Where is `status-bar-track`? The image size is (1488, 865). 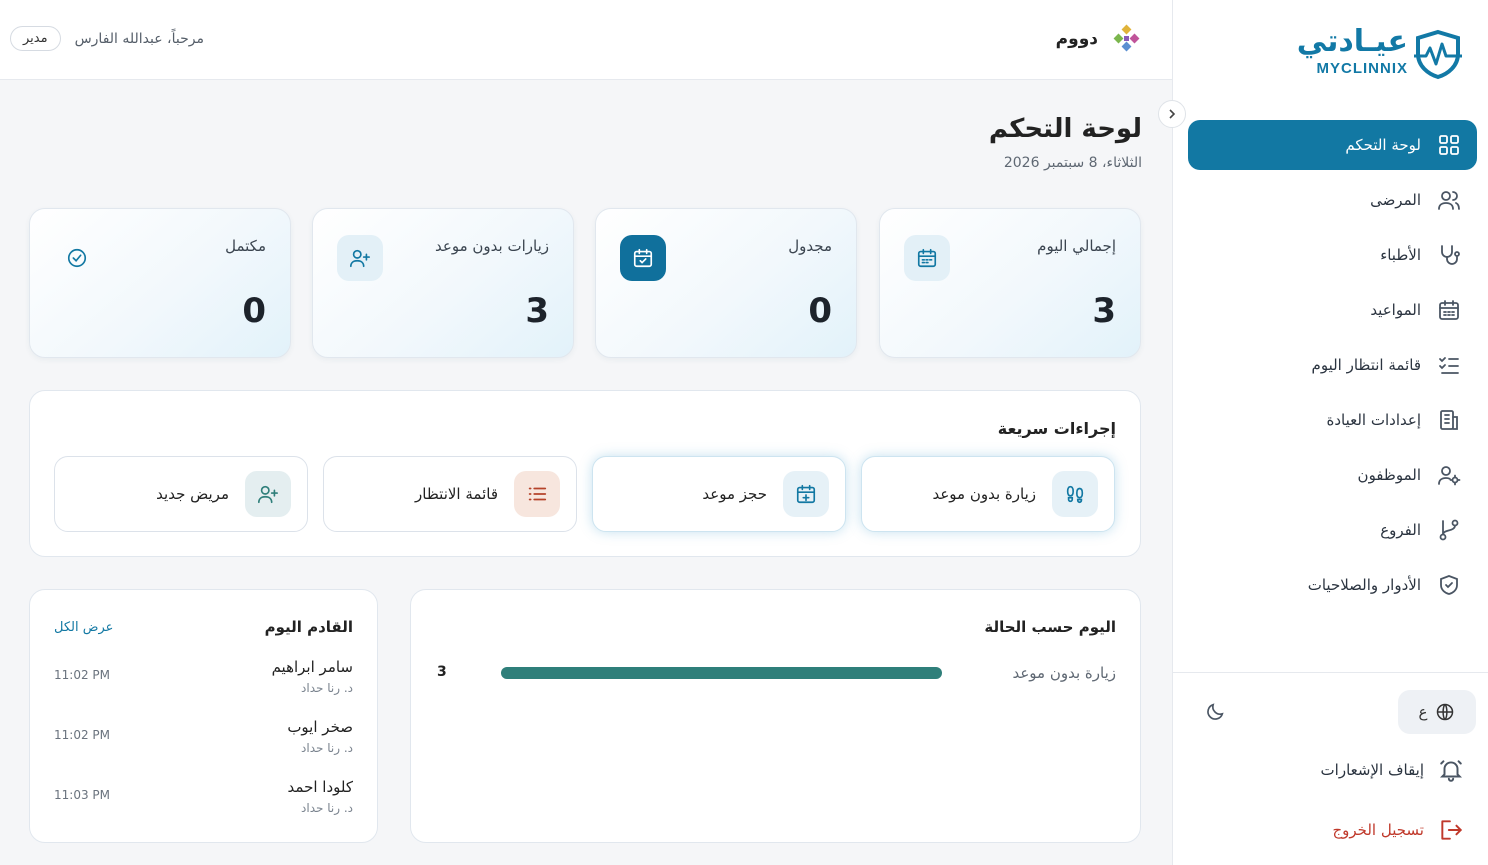 status-bar-track is located at coordinates (721, 673).